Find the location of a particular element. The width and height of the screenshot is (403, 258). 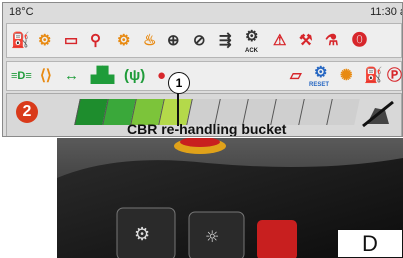

oil-pressure-icon: ⚲ is located at coordinates (95, 40).